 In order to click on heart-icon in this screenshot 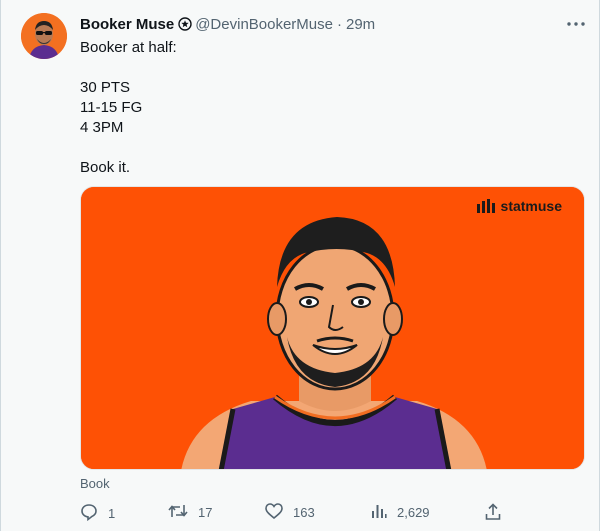, I will do `click(279, 512)`.